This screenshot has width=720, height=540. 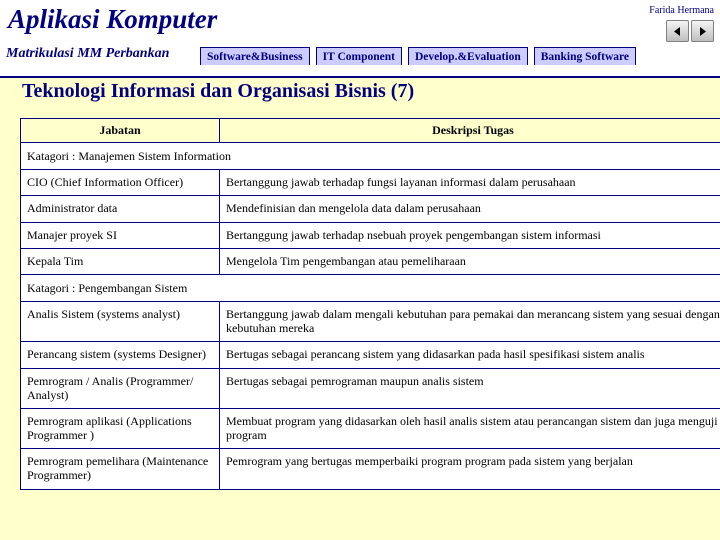 I want to click on category-label: Katagori : Pengembangan Sistem, so click(x=370, y=288).